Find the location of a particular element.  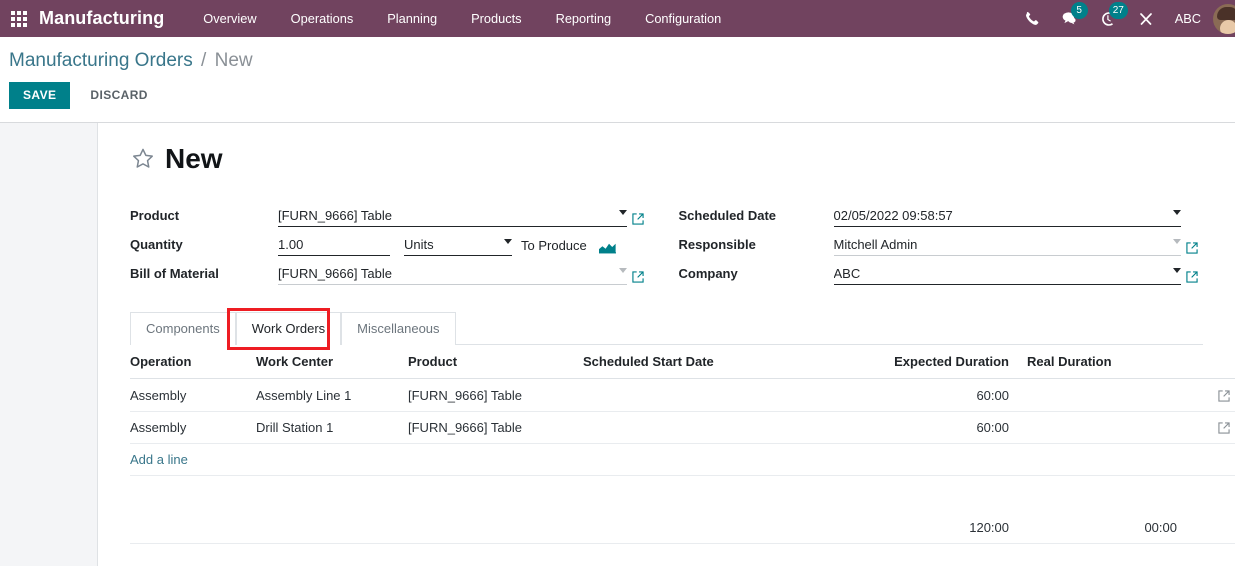

record-actions: SAVE DISCARD is located at coordinates (617, 90).